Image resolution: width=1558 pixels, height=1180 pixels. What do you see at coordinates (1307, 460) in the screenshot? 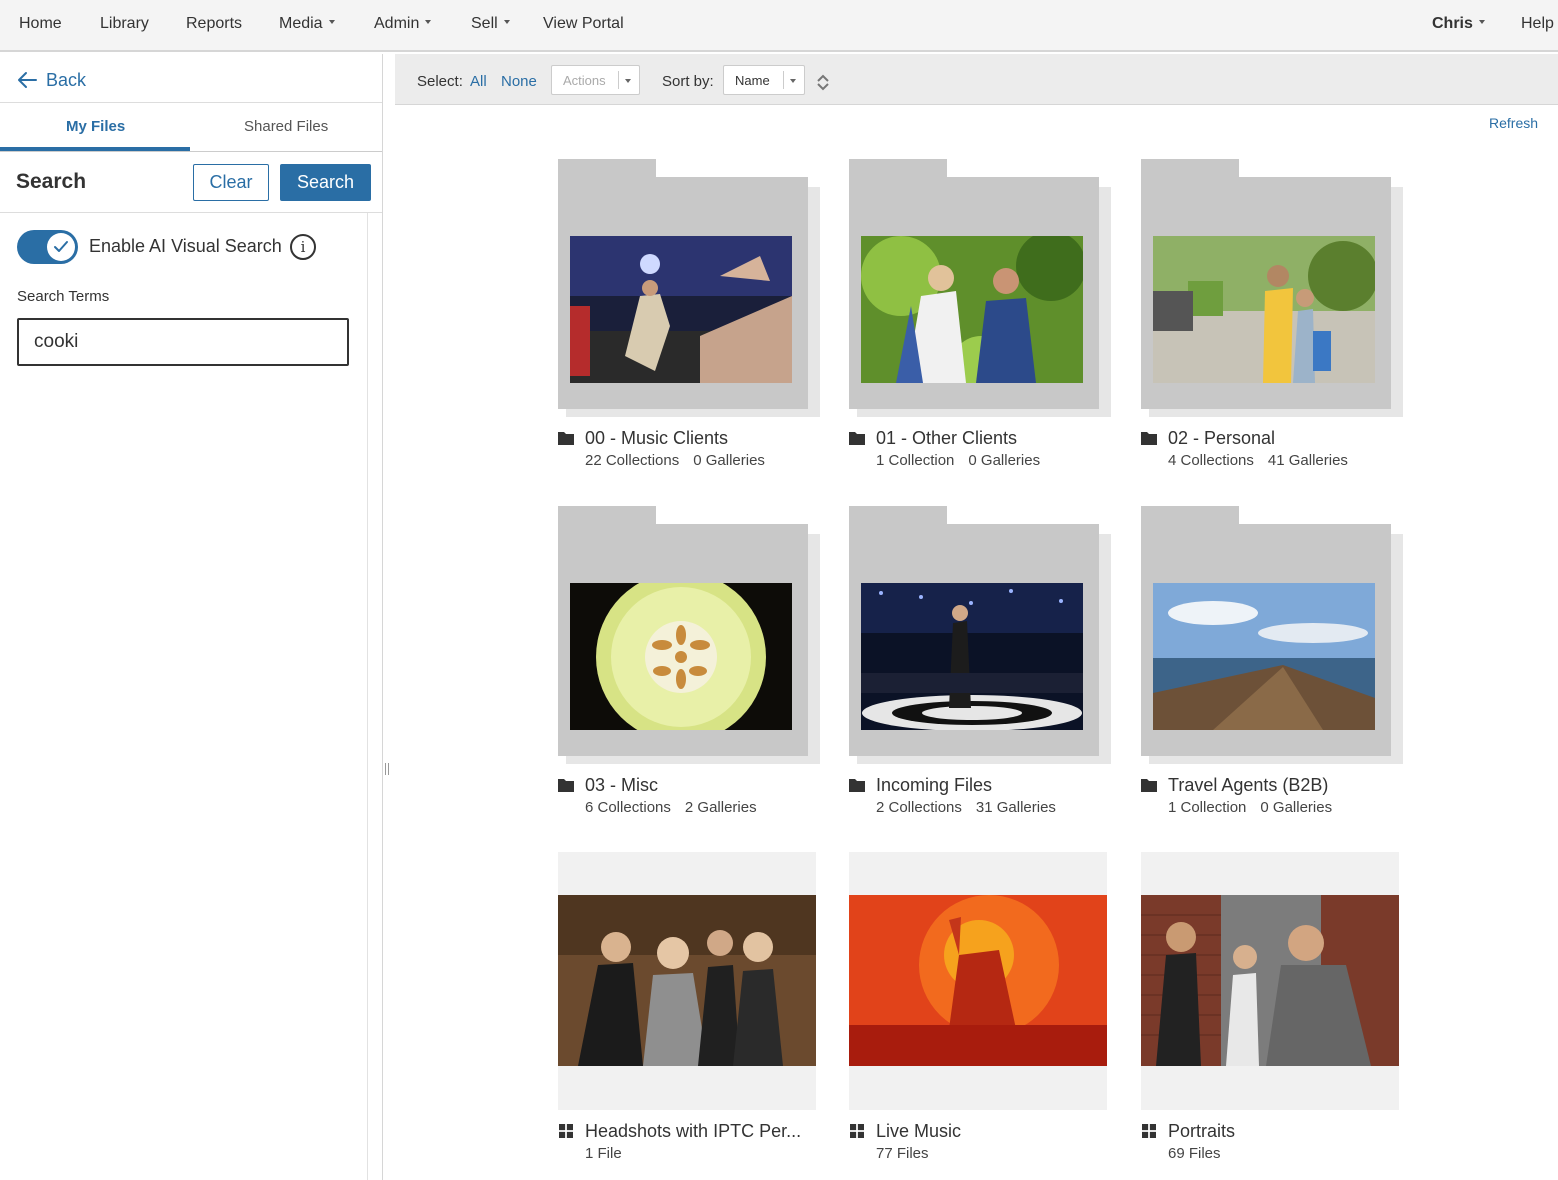
I see `galleries-count: 41 Galleries` at bounding box center [1307, 460].